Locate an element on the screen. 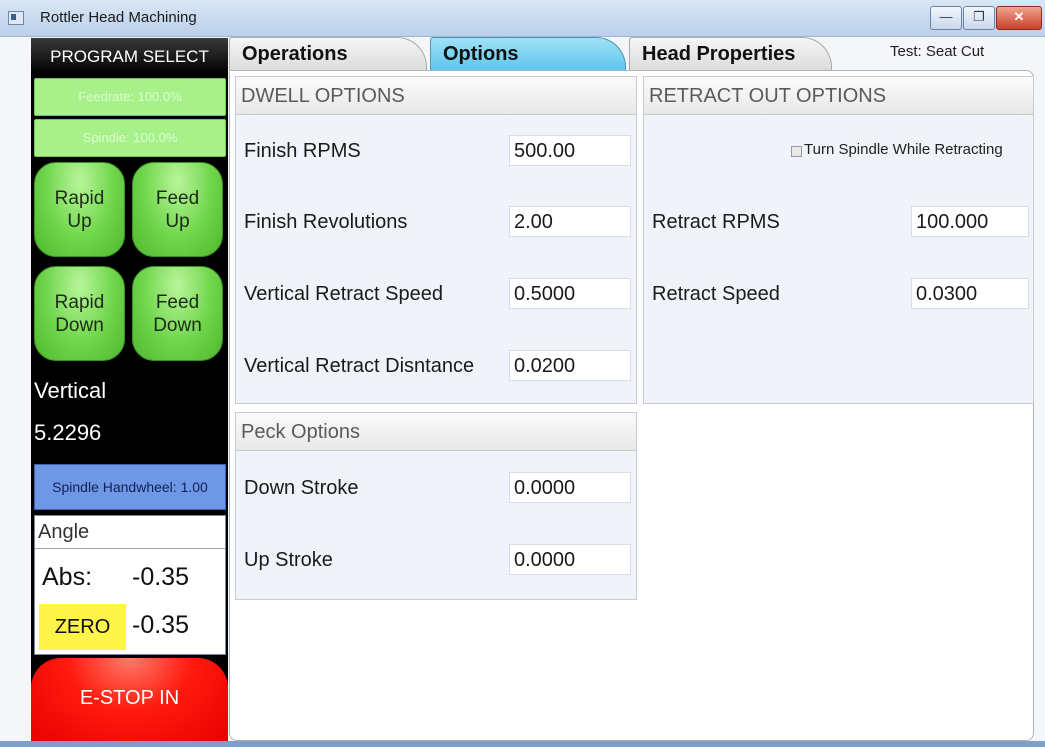  down-stroke-input: 0.0000 is located at coordinates (570, 487).